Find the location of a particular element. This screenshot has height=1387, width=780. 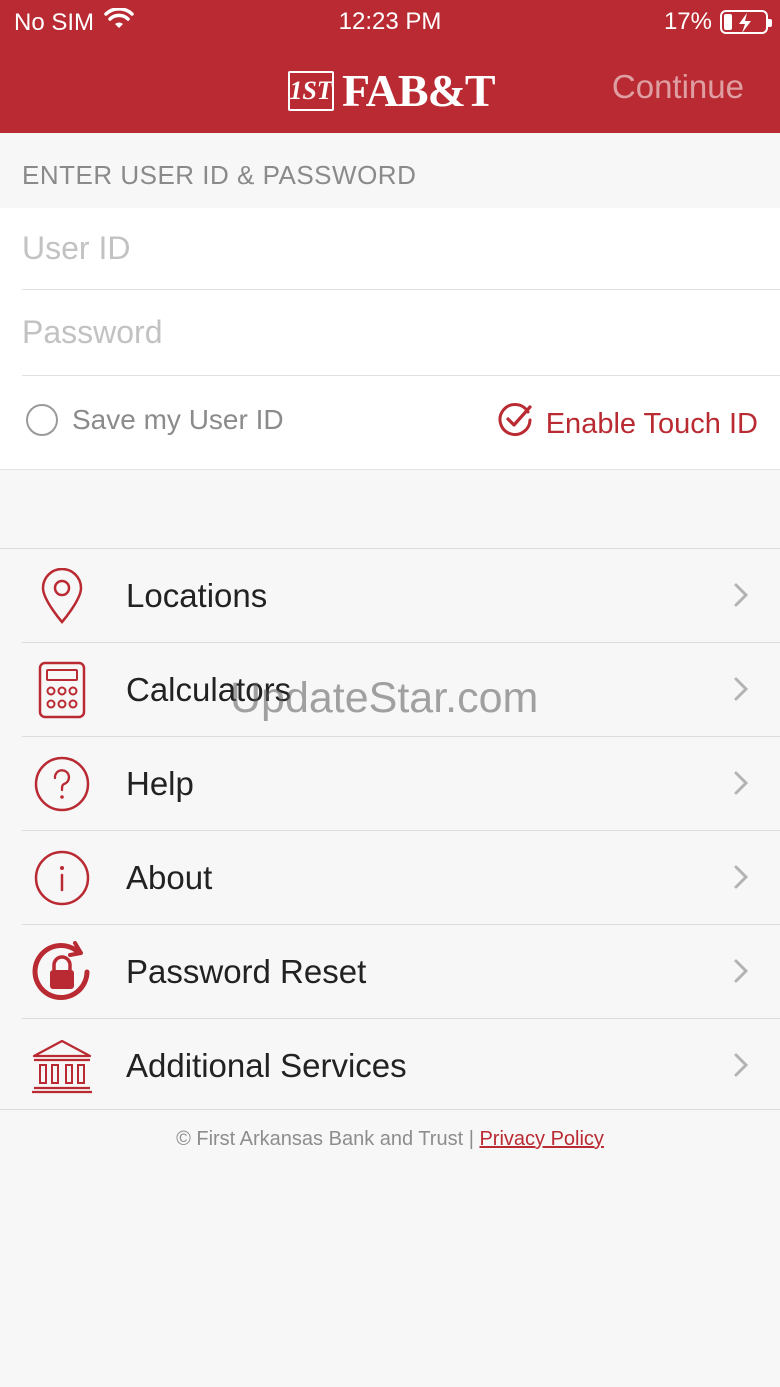

enable-touch-id-button: Enable Touch ID is located at coordinates (628, 424).